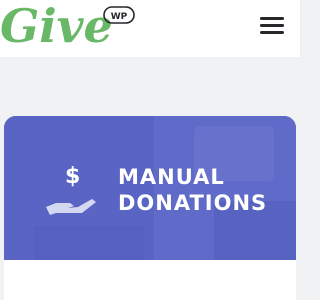  What do you see at coordinates (56, 25) in the screenshot?
I see `svg-text: Give` at bounding box center [56, 25].